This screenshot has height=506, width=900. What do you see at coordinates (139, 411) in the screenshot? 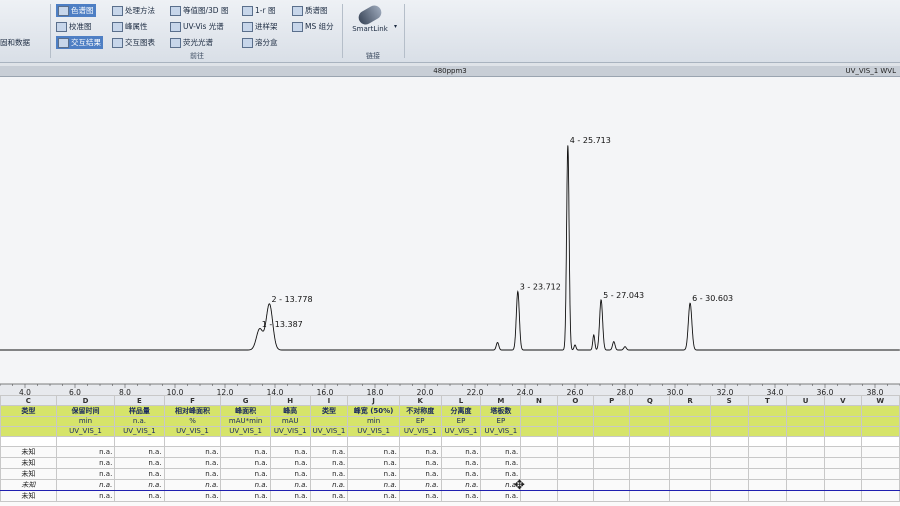
I see `table-cell: 样品量` at bounding box center [139, 411].